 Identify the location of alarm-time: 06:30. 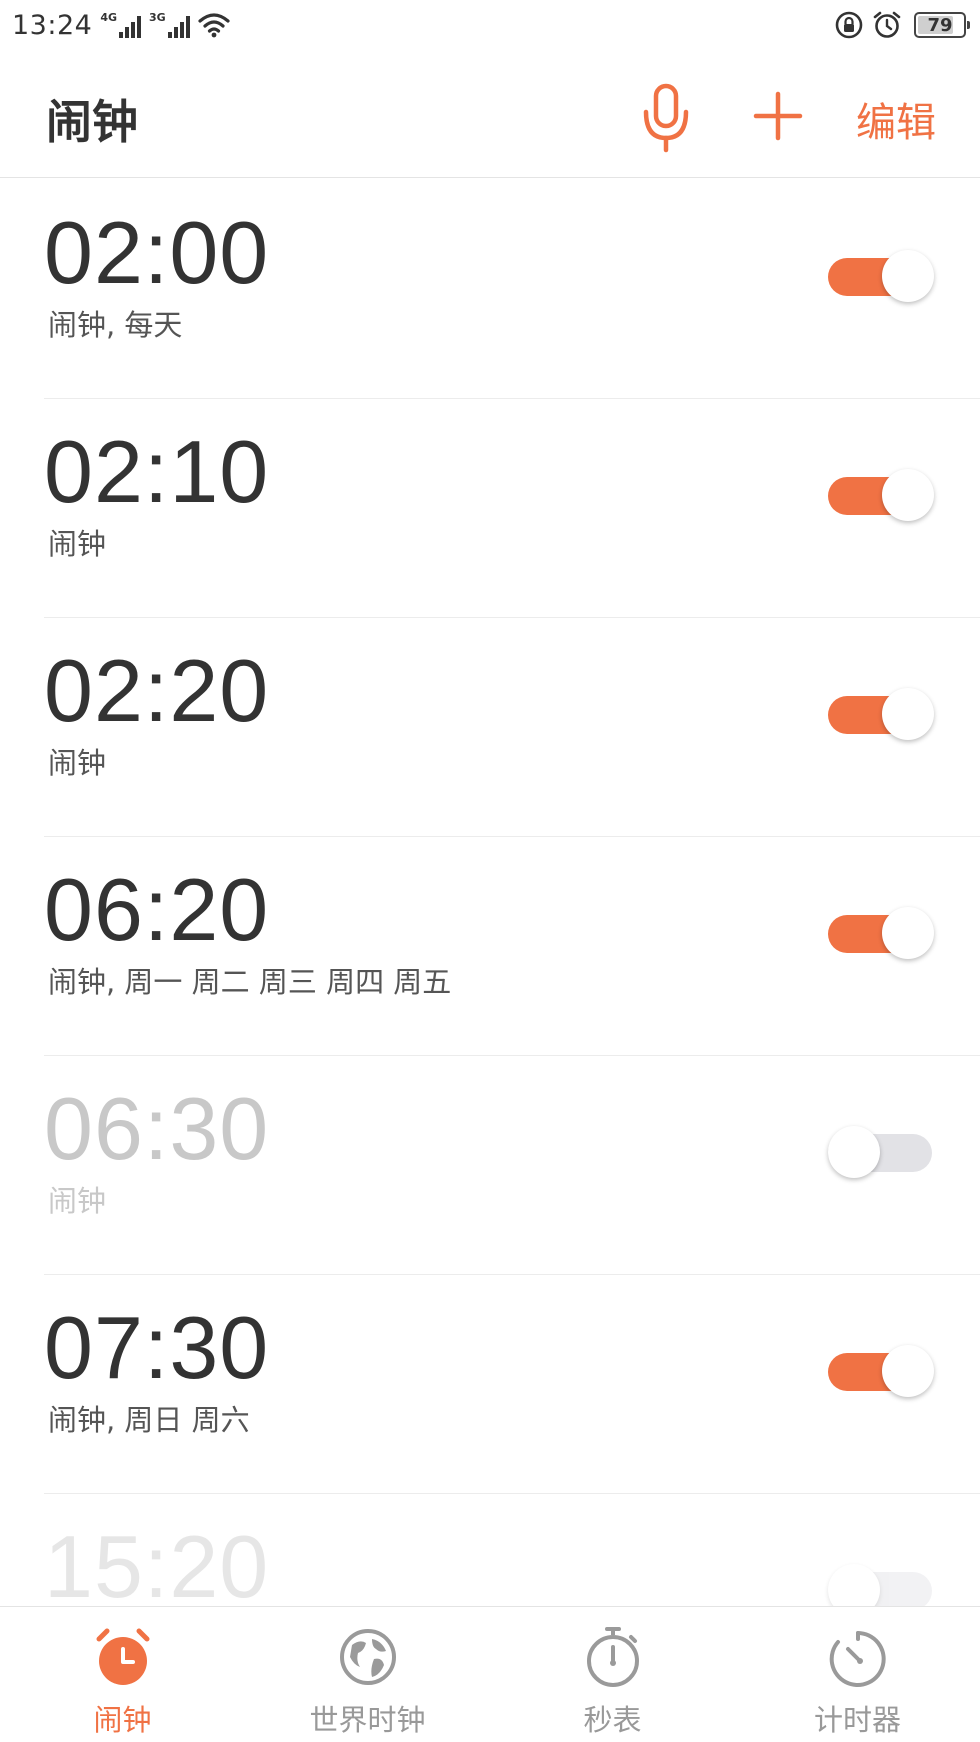
(157, 1128).